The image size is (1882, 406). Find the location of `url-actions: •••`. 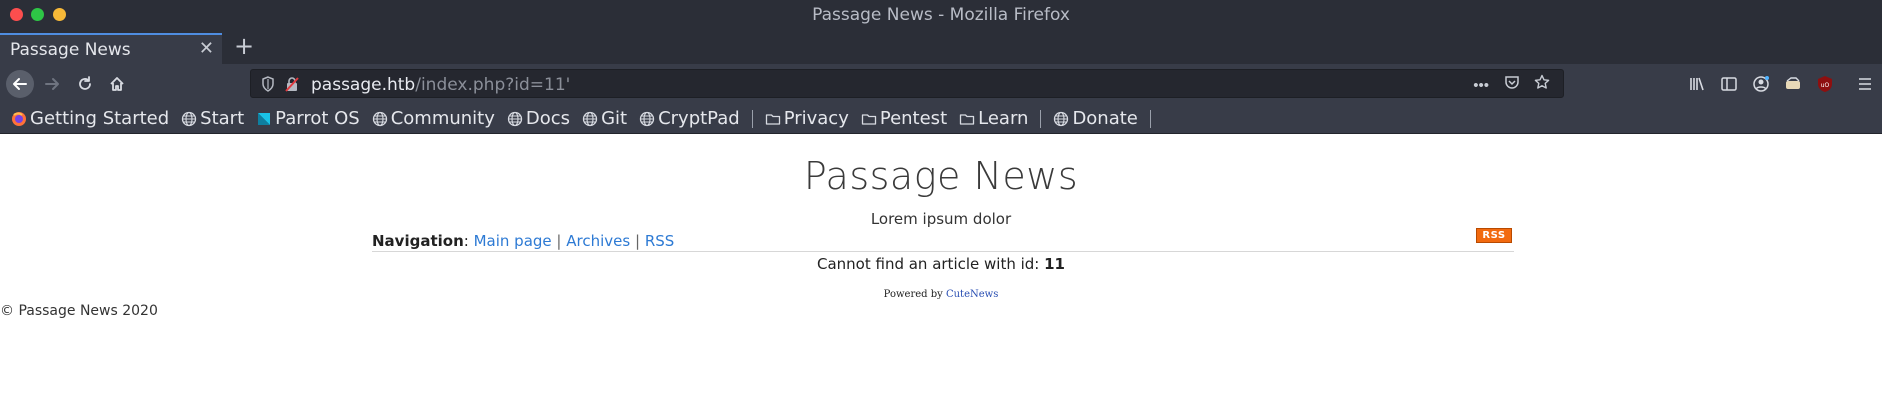

url-actions: ••• is located at coordinates (1511, 84).